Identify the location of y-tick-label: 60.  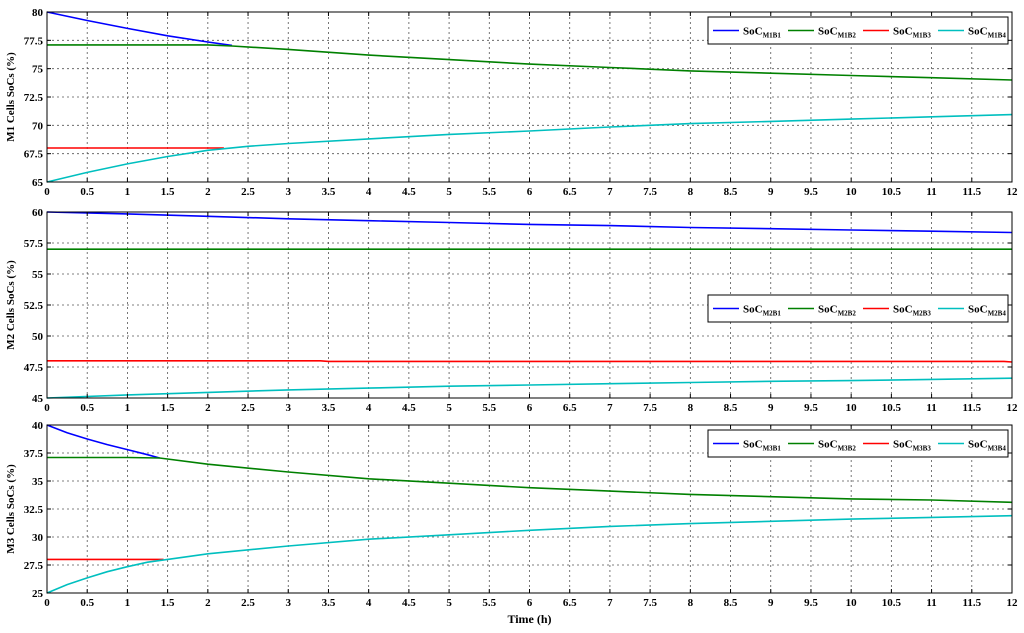
(38, 213).